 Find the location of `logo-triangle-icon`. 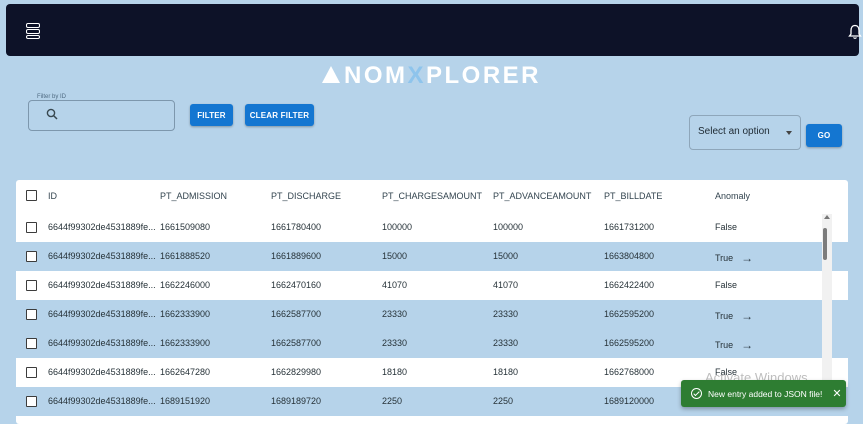

logo-triangle-icon is located at coordinates (330, 74).